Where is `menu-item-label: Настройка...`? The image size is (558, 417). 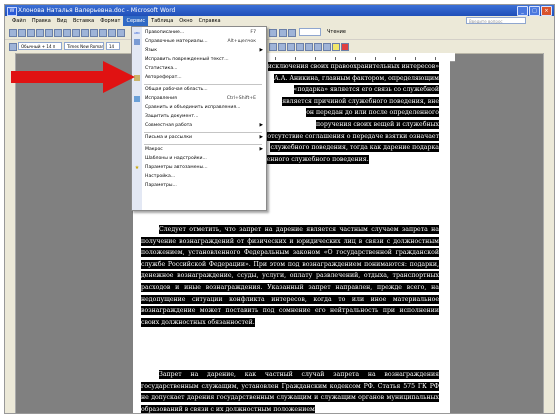
menu-item-label: Настройка... is located at coordinates (160, 176).